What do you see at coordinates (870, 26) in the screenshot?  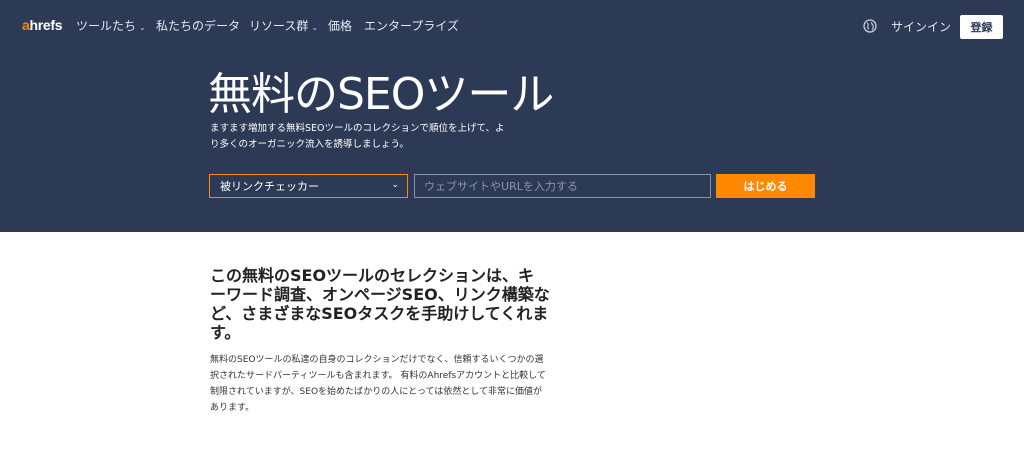 I see `globe-icon` at bounding box center [870, 26].